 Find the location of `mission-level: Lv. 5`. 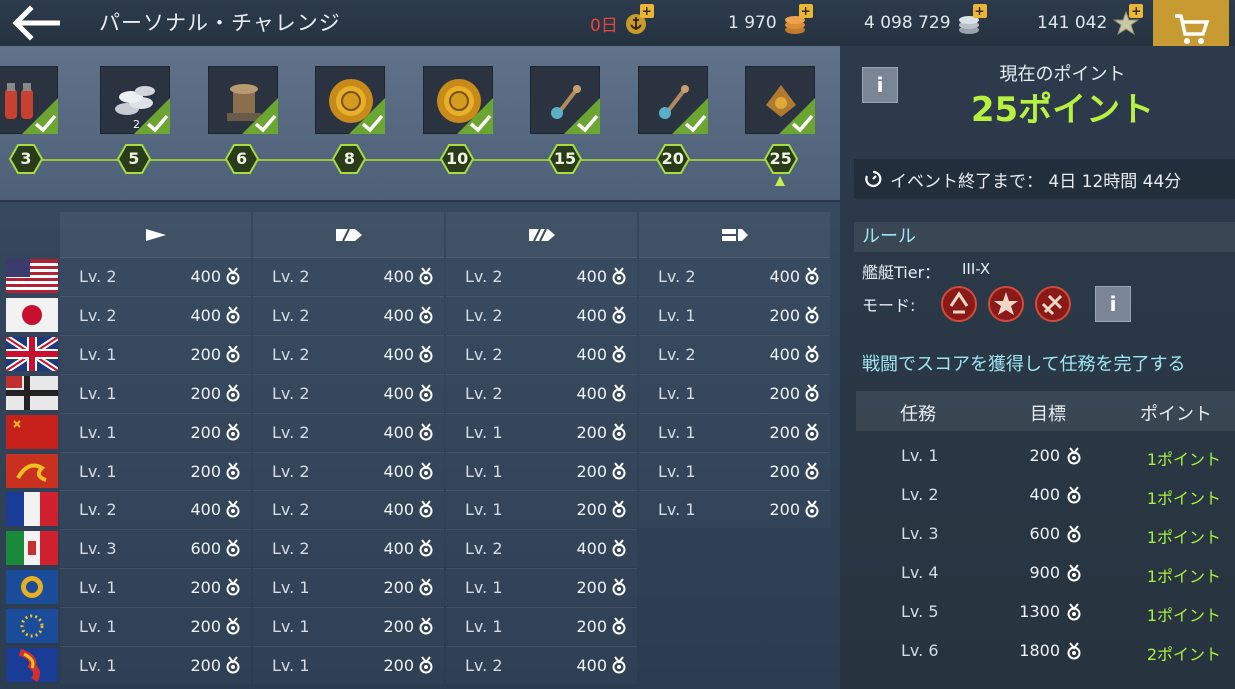

mission-level: Lv. 5 is located at coordinates (920, 611).